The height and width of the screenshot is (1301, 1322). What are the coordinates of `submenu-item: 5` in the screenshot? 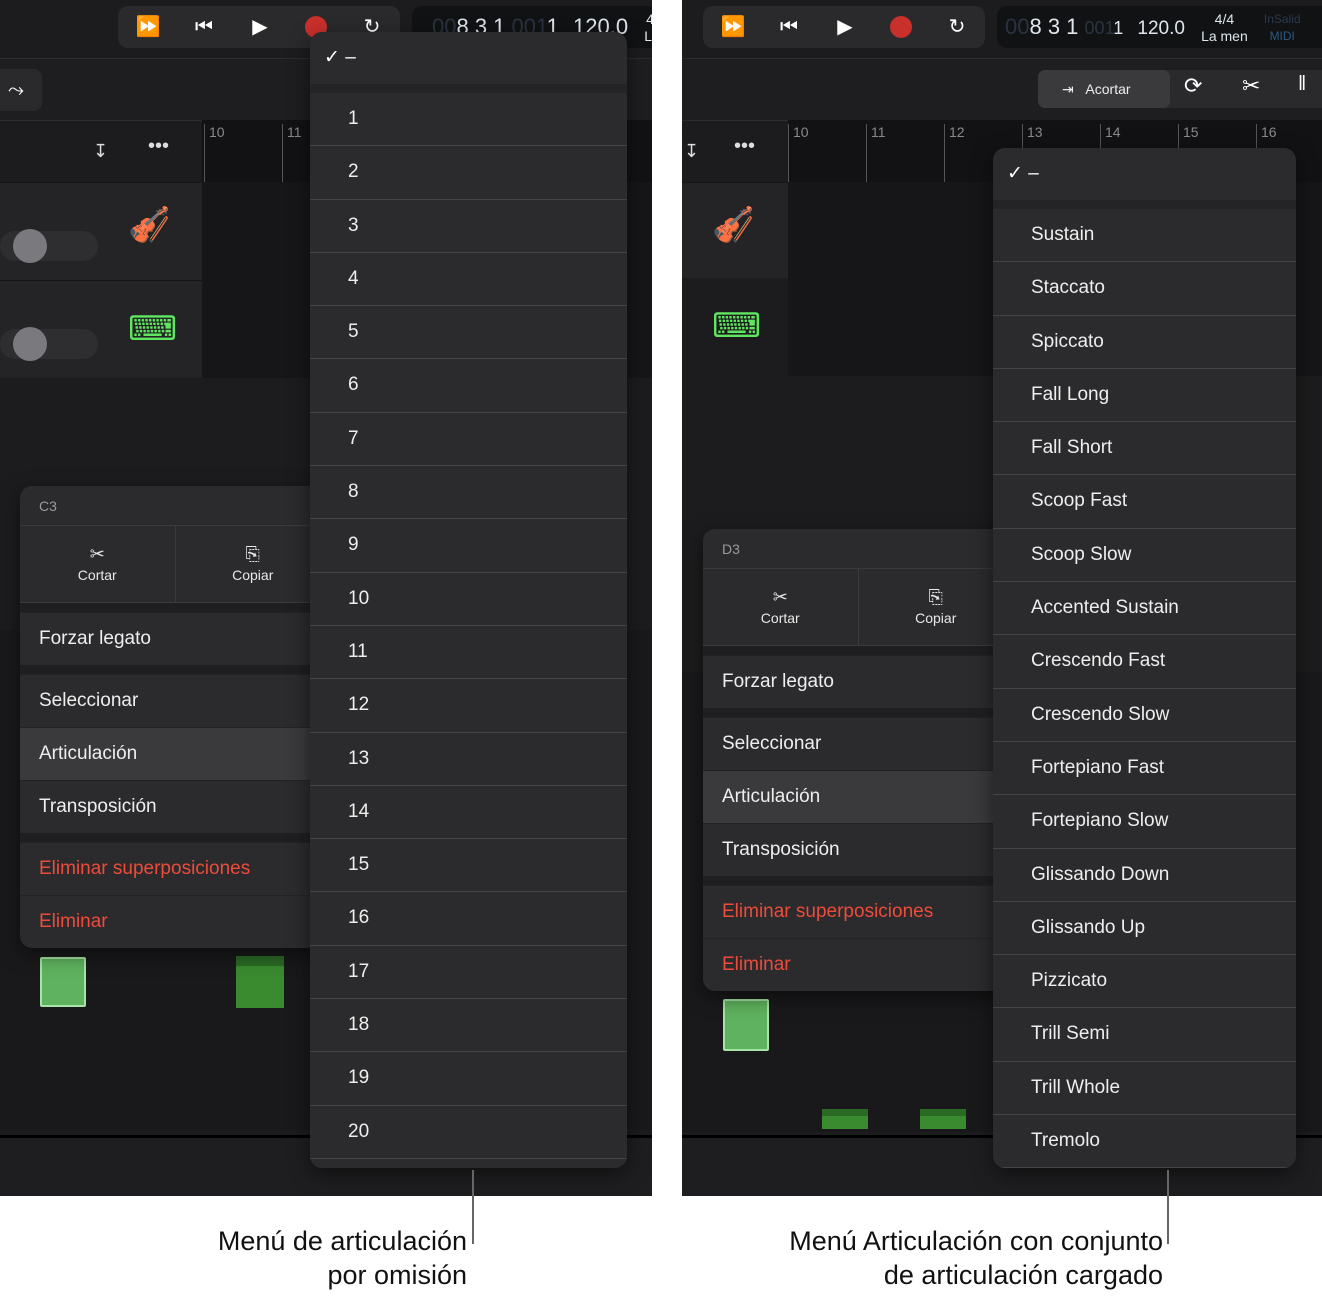 It's located at (468, 333).